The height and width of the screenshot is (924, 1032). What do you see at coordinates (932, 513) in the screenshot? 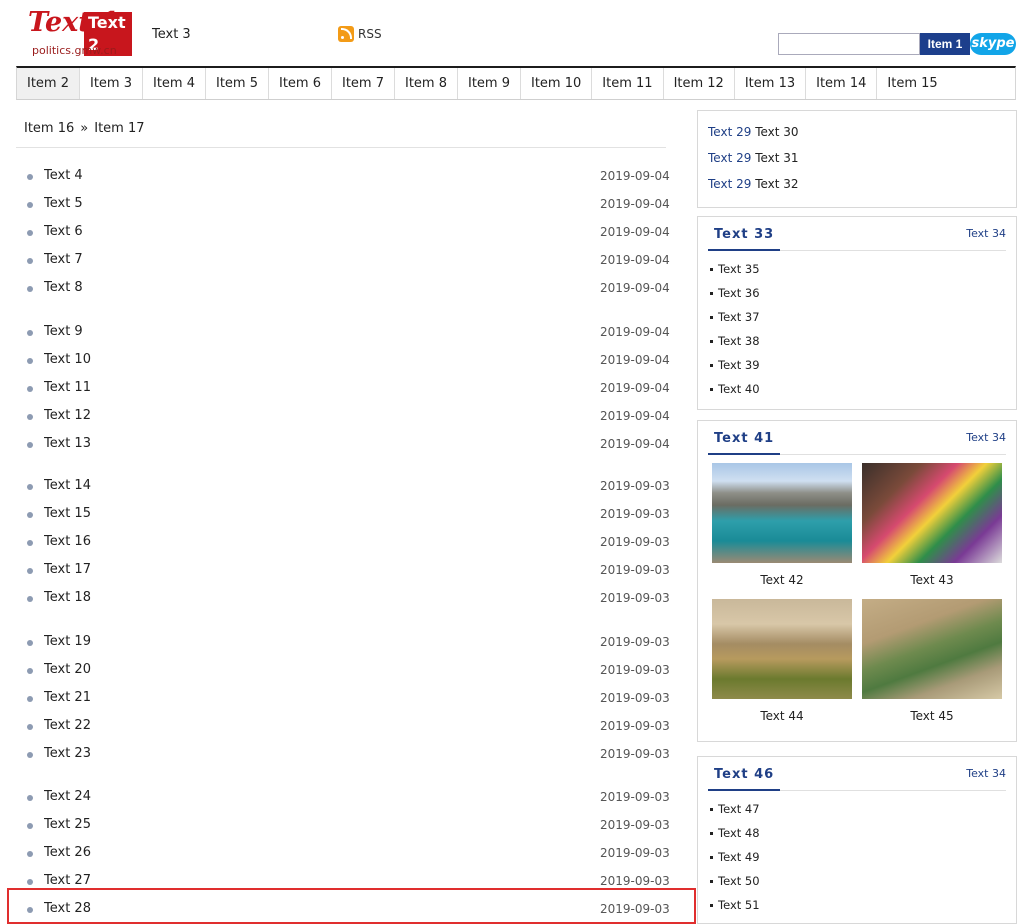
I see `people-image` at bounding box center [932, 513].